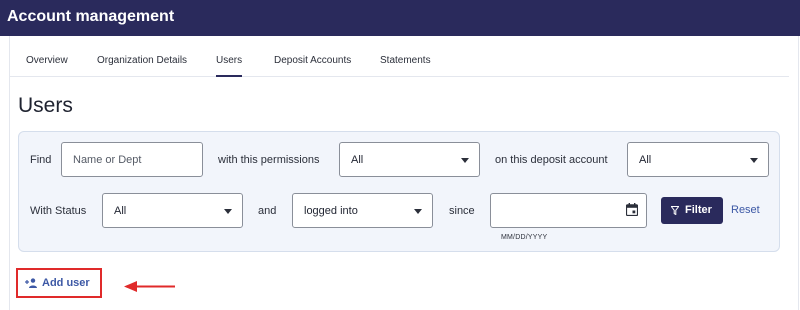 The width and height of the screenshot is (800, 310). What do you see at coordinates (675, 210) in the screenshot?
I see `funnel-icon` at bounding box center [675, 210].